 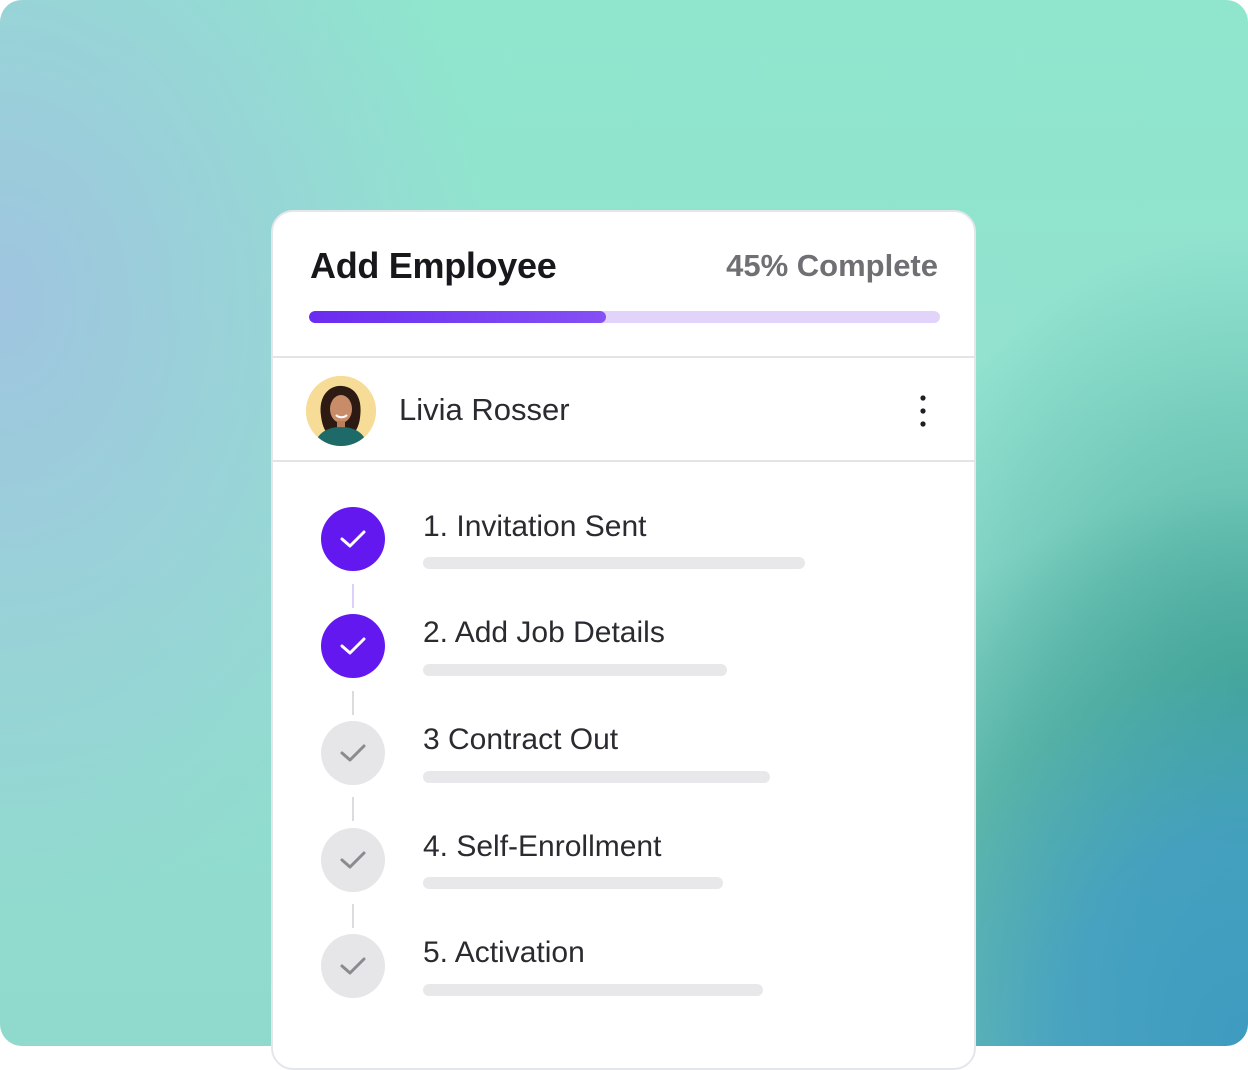 I want to click on step-add-job-details: 2. Add Job Details, so click(x=623, y=623).